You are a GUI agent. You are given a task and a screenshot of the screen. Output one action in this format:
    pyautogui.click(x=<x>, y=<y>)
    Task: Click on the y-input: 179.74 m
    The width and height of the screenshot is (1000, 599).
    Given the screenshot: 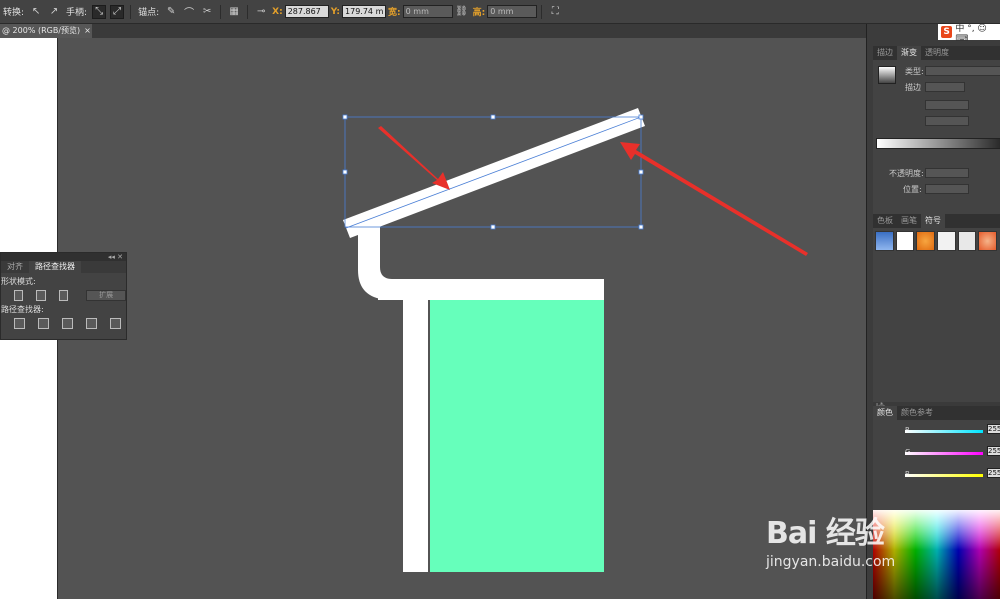 What is the action you would take?
    pyautogui.click(x=364, y=11)
    